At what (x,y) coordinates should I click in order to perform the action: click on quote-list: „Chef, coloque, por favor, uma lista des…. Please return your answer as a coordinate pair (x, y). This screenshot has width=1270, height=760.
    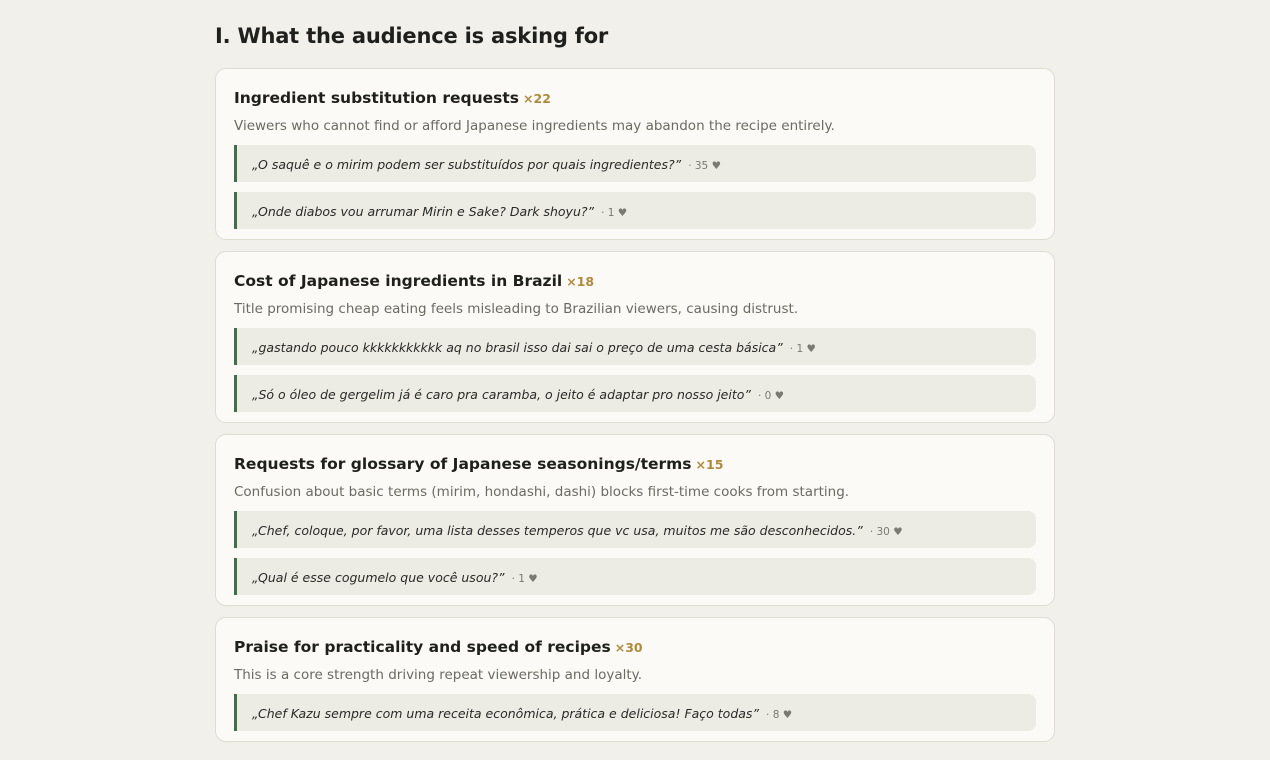
    Looking at the image, I should click on (635, 553).